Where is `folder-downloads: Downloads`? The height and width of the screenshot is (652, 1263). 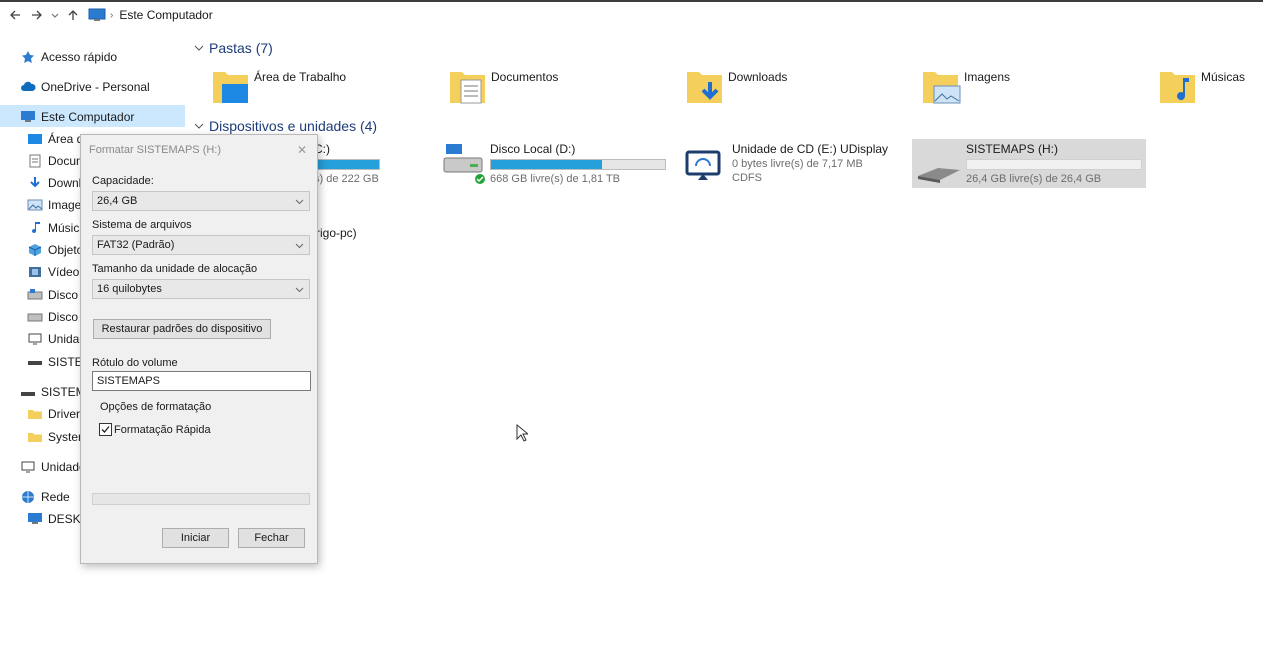
folder-downloads: Downloads is located at coordinates (736, 86).